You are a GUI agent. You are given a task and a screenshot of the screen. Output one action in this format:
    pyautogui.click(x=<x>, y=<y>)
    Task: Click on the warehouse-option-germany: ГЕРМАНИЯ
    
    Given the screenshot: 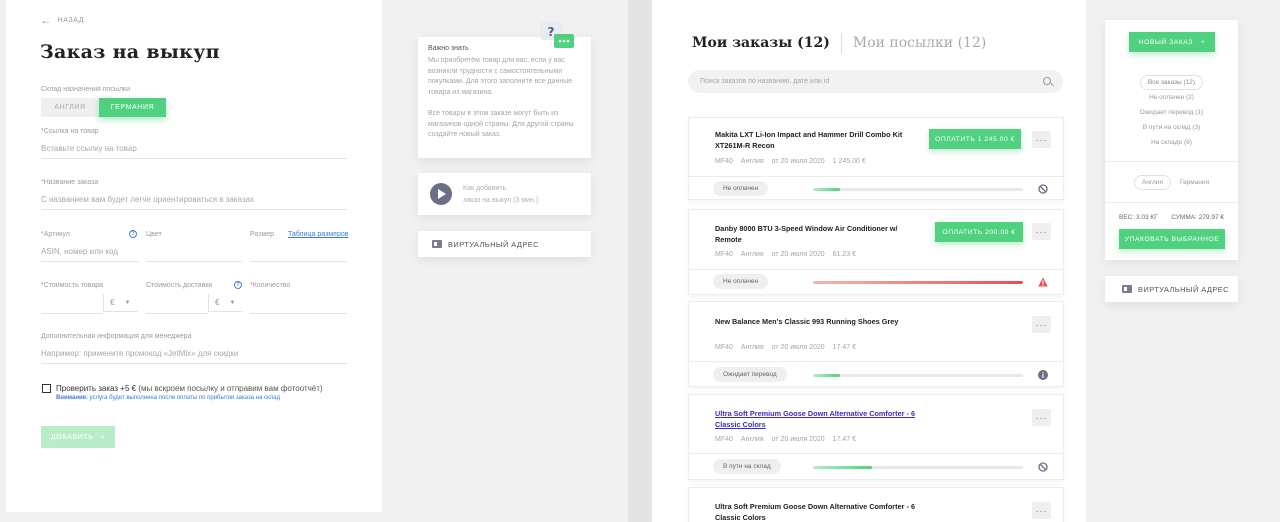 What is the action you would take?
    pyautogui.click(x=132, y=107)
    